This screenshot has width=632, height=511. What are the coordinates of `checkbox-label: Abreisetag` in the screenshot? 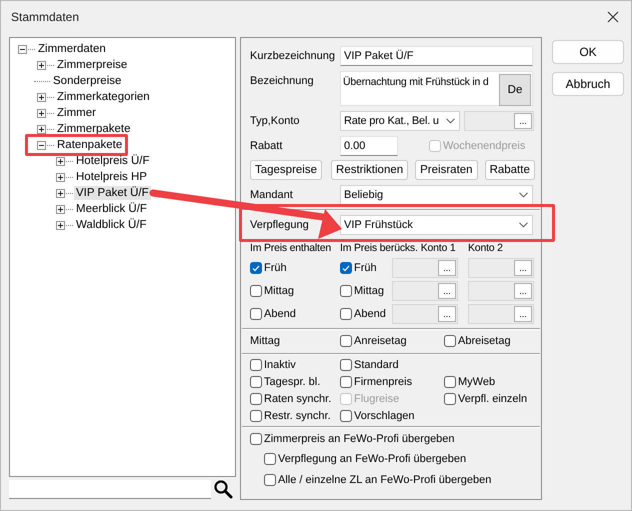 It's located at (484, 341).